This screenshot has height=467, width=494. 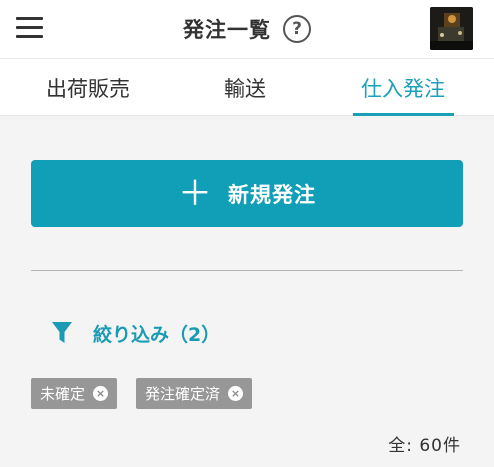 I want to click on title-area: 発注一覧 ?, so click(x=247, y=29).